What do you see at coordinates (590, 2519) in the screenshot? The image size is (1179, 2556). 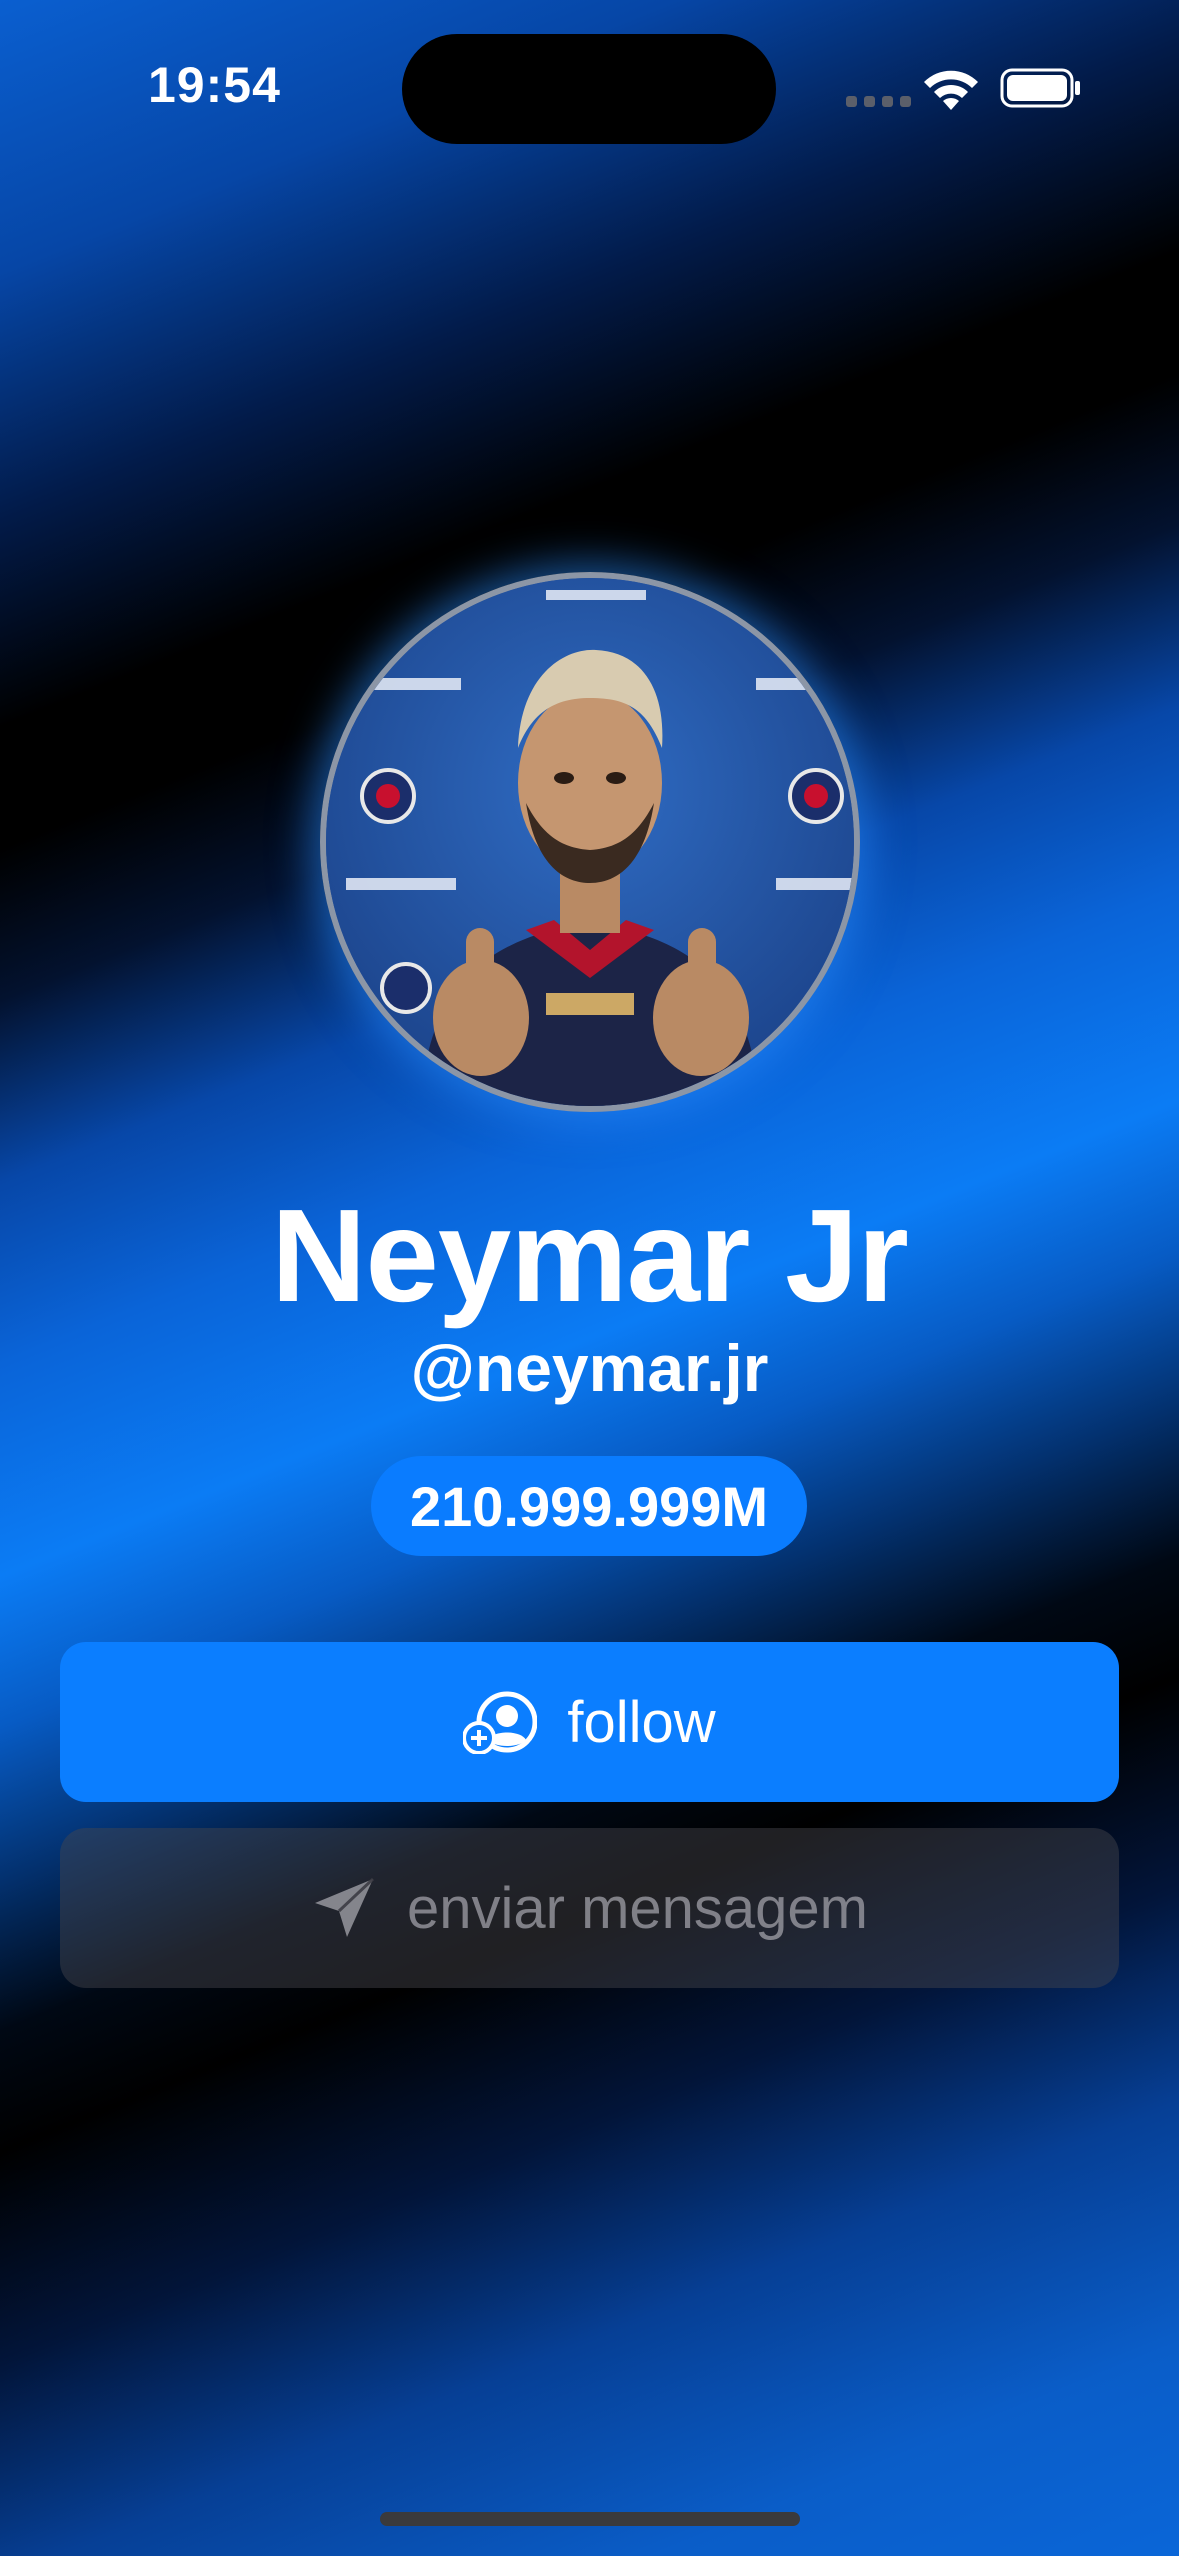 I see `home-indicator` at bounding box center [590, 2519].